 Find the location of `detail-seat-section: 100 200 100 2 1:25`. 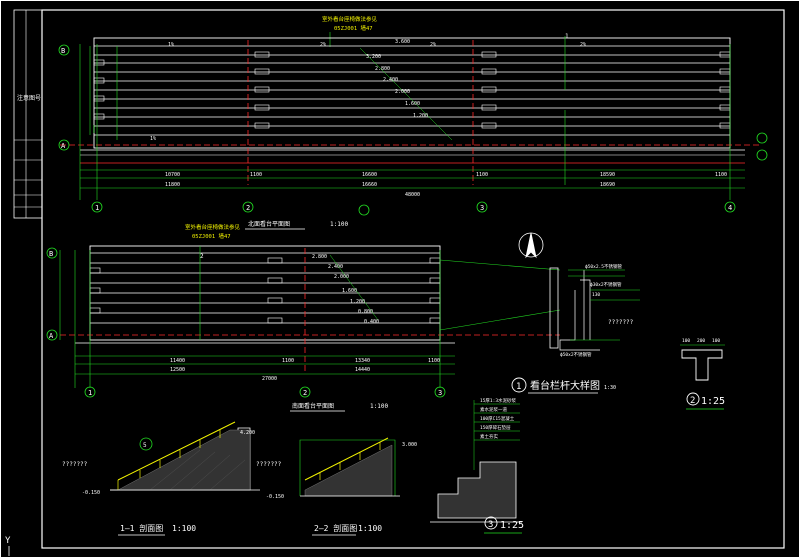

detail-seat-section: 100 200 100 2 1:25 is located at coordinates (702, 374).